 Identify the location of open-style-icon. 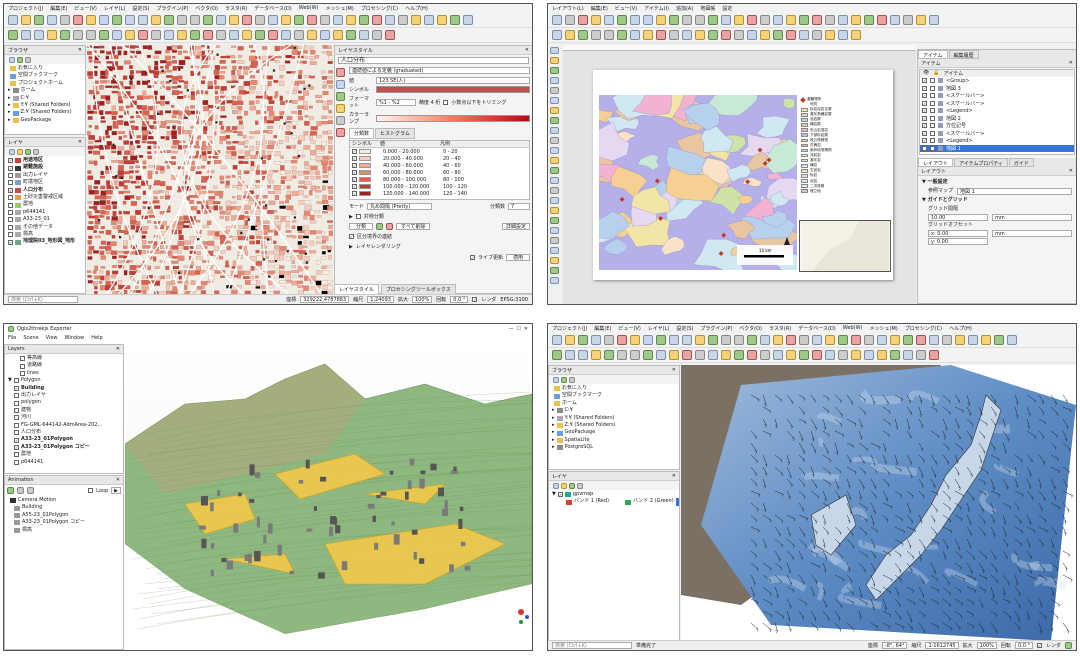
(12, 151).